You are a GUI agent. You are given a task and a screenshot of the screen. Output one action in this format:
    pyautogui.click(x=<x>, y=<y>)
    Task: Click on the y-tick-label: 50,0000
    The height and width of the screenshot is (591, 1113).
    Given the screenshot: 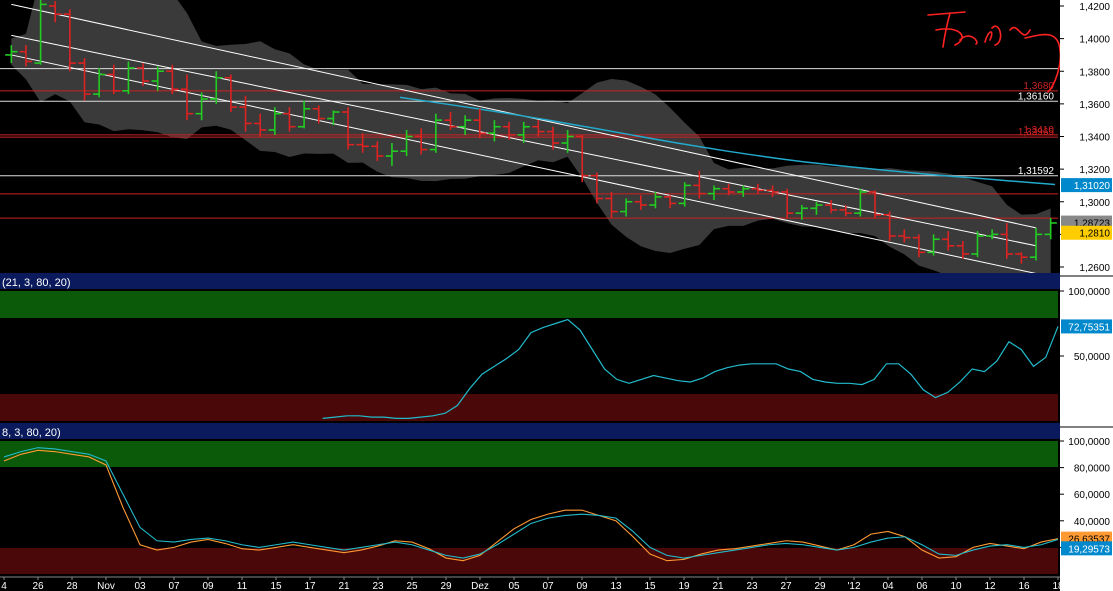 What is the action you would take?
    pyautogui.click(x=1092, y=357)
    